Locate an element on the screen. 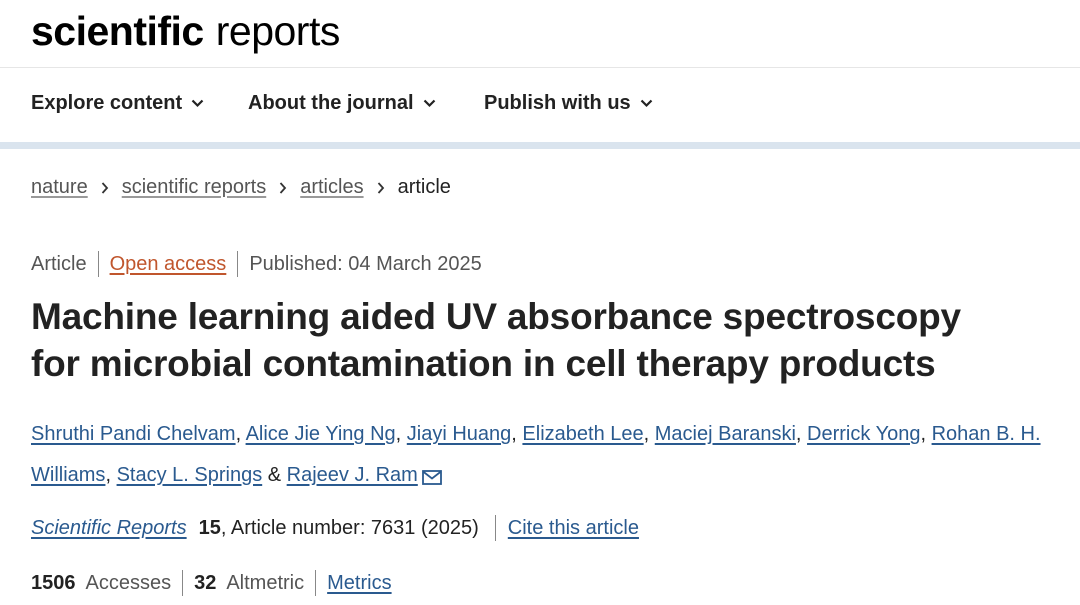 Image resolution: width=1080 pixels, height=605 pixels. logo-regular-text: reports is located at coordinates (278, 31).